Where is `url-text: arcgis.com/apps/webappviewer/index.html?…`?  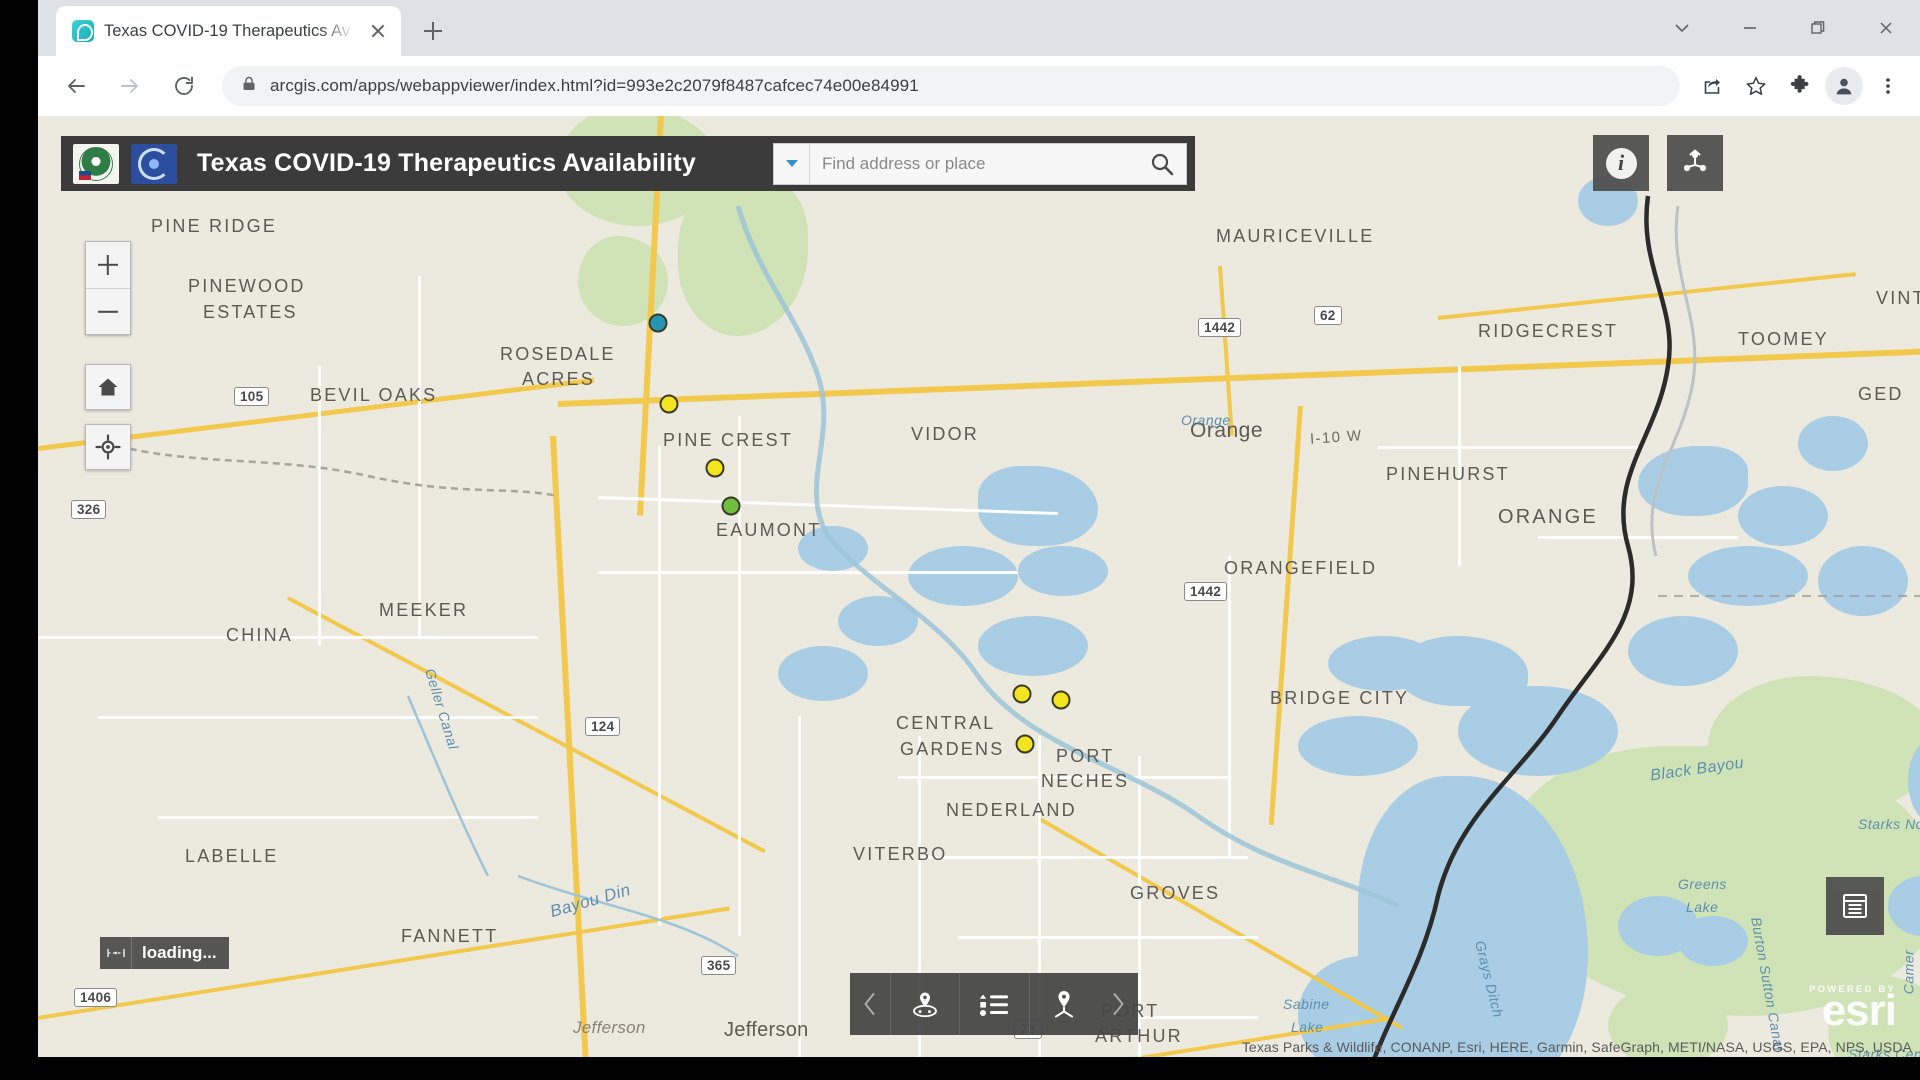
url-text: arcgis.com/apps/webappviewer/index.html?… is located at coordinates (594, 85).